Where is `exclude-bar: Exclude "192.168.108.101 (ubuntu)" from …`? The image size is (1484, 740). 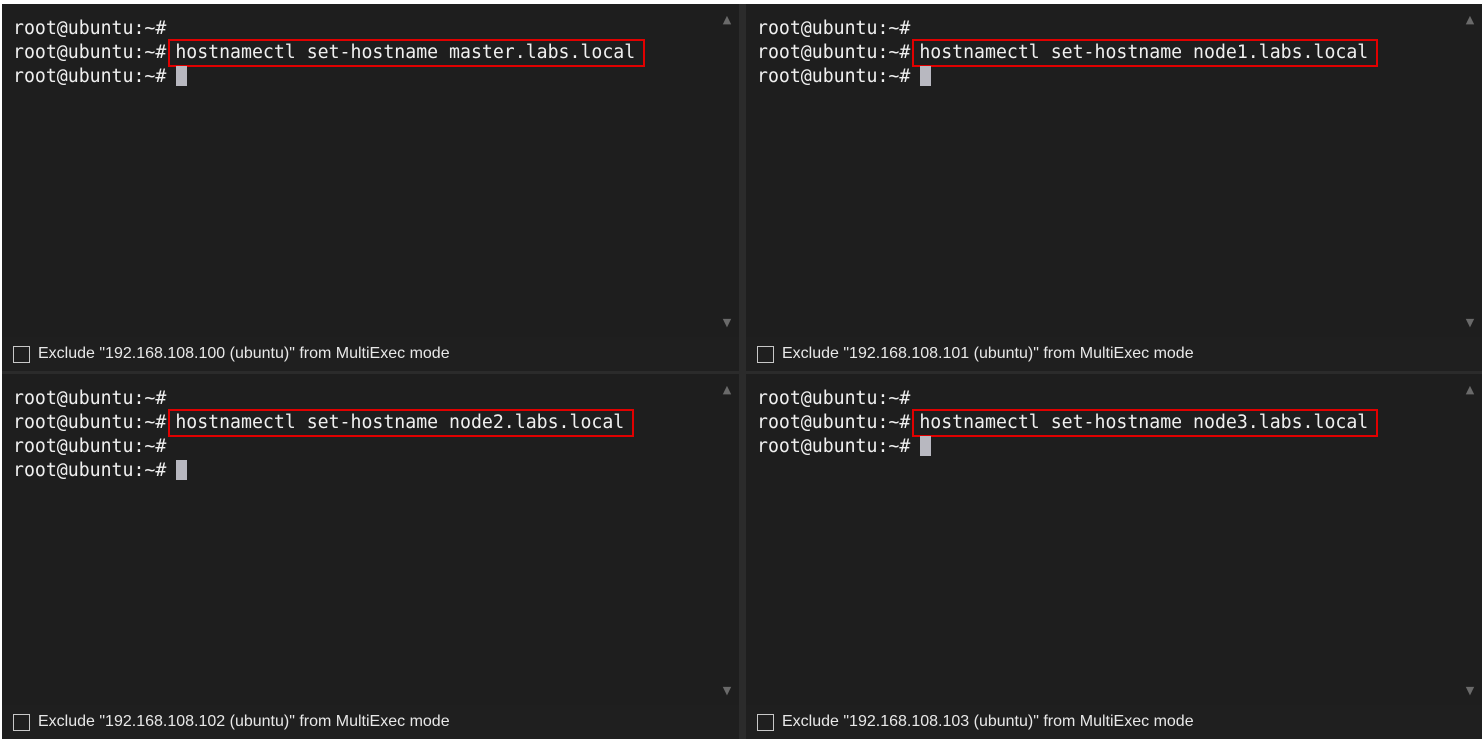
exclude-bar: Exclude "192.168.108.101 (ubuntu)" from … is located at coordinates (1114, 354).